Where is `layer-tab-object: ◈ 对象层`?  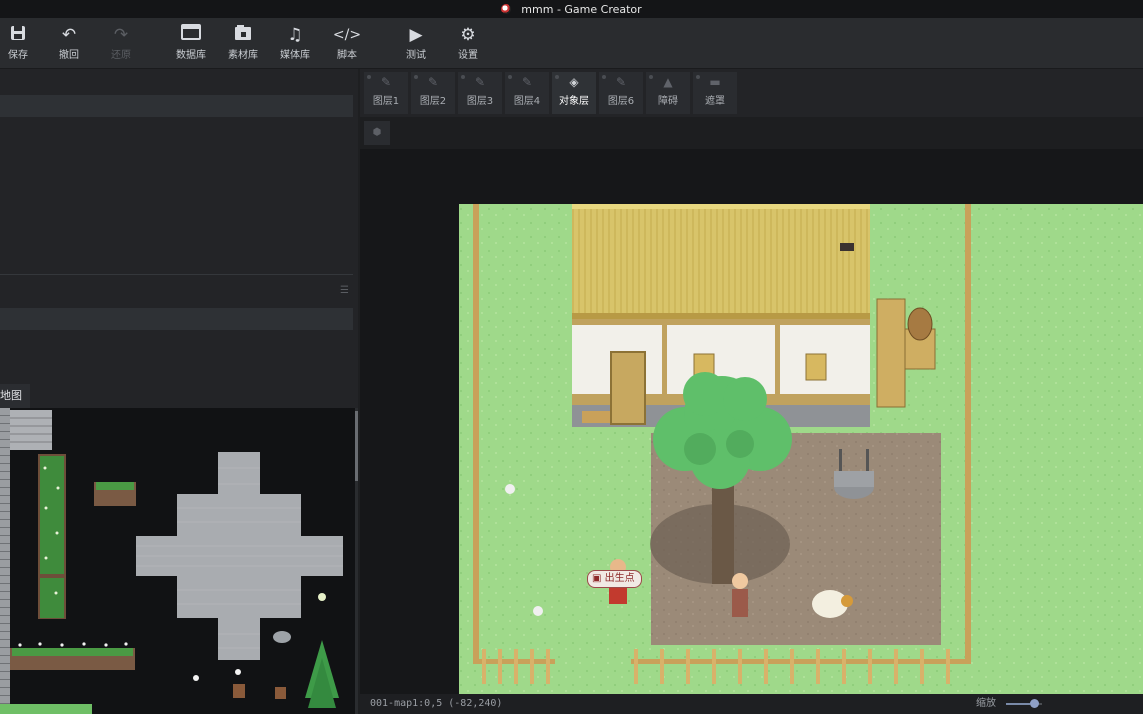
layer-tab-object: ◈ 对象层 is located at coordinates (574, 93).